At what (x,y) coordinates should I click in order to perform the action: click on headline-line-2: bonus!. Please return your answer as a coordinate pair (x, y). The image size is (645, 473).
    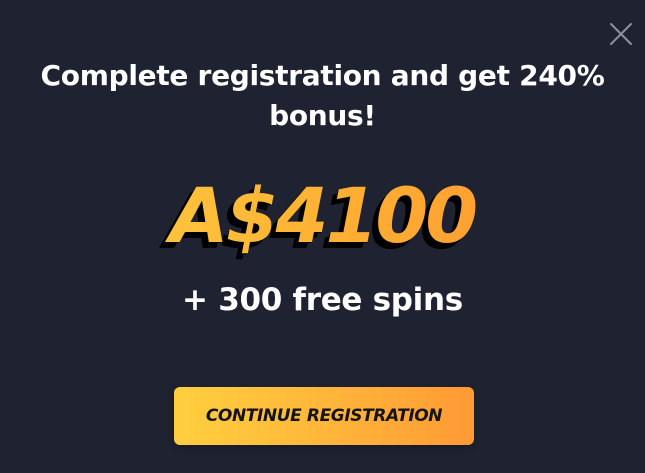
    Looking at the image, I should click on (322, 115).